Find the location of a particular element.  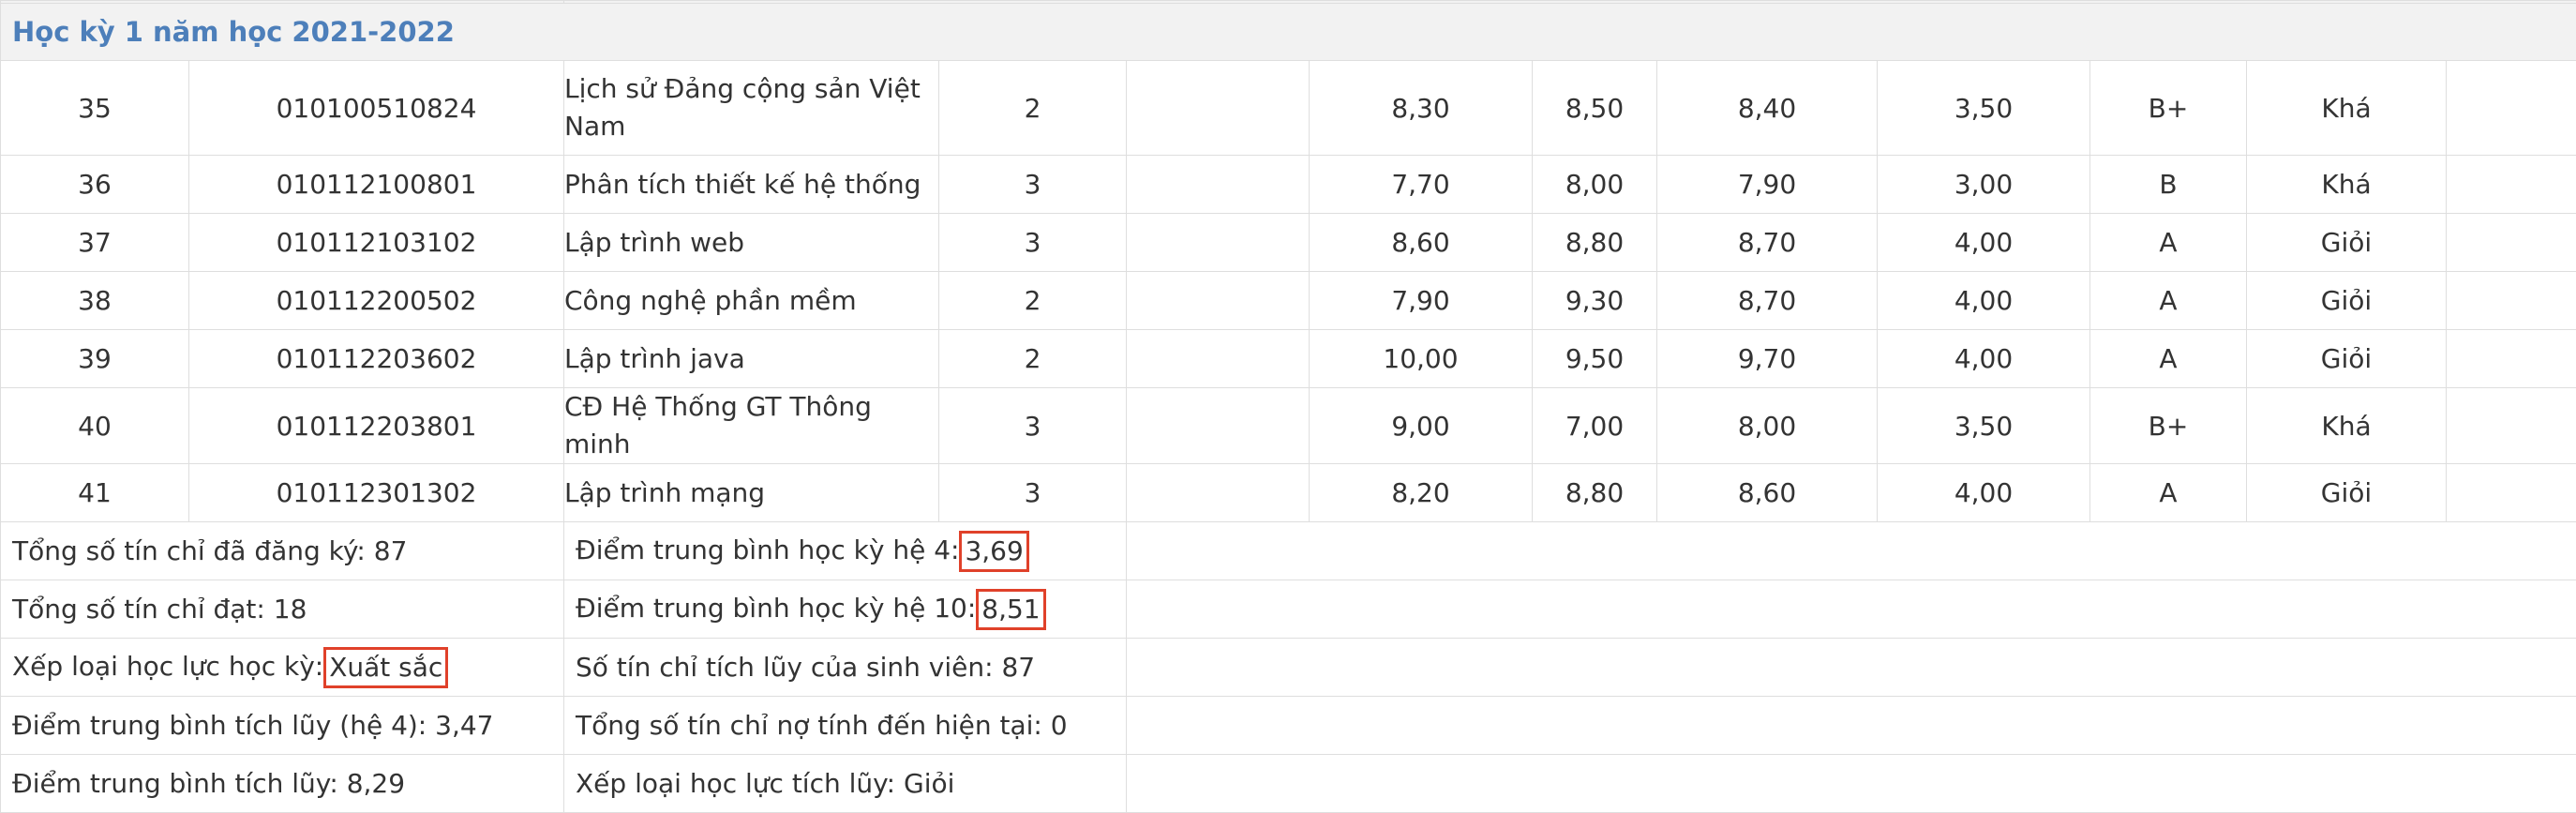

semester-rank-value: Xuất sắc is located at coordinates (386, 667).